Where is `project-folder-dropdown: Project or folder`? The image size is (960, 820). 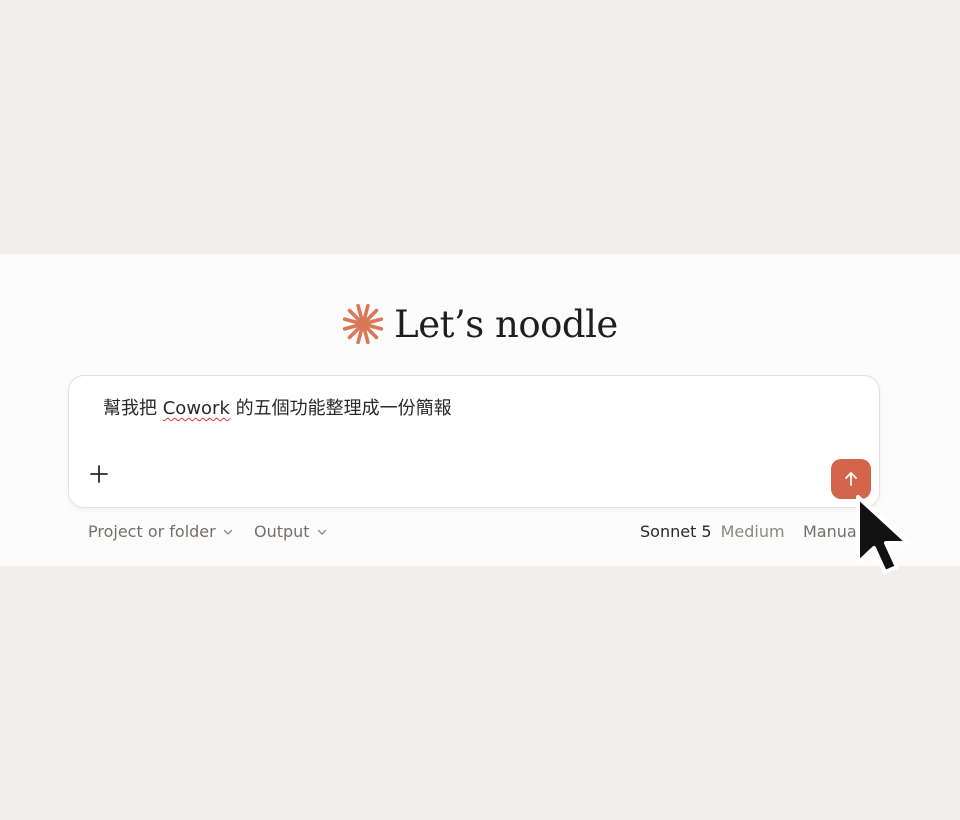 project-folder-dropdown: Project or folder is located at coordinates (160, 531).